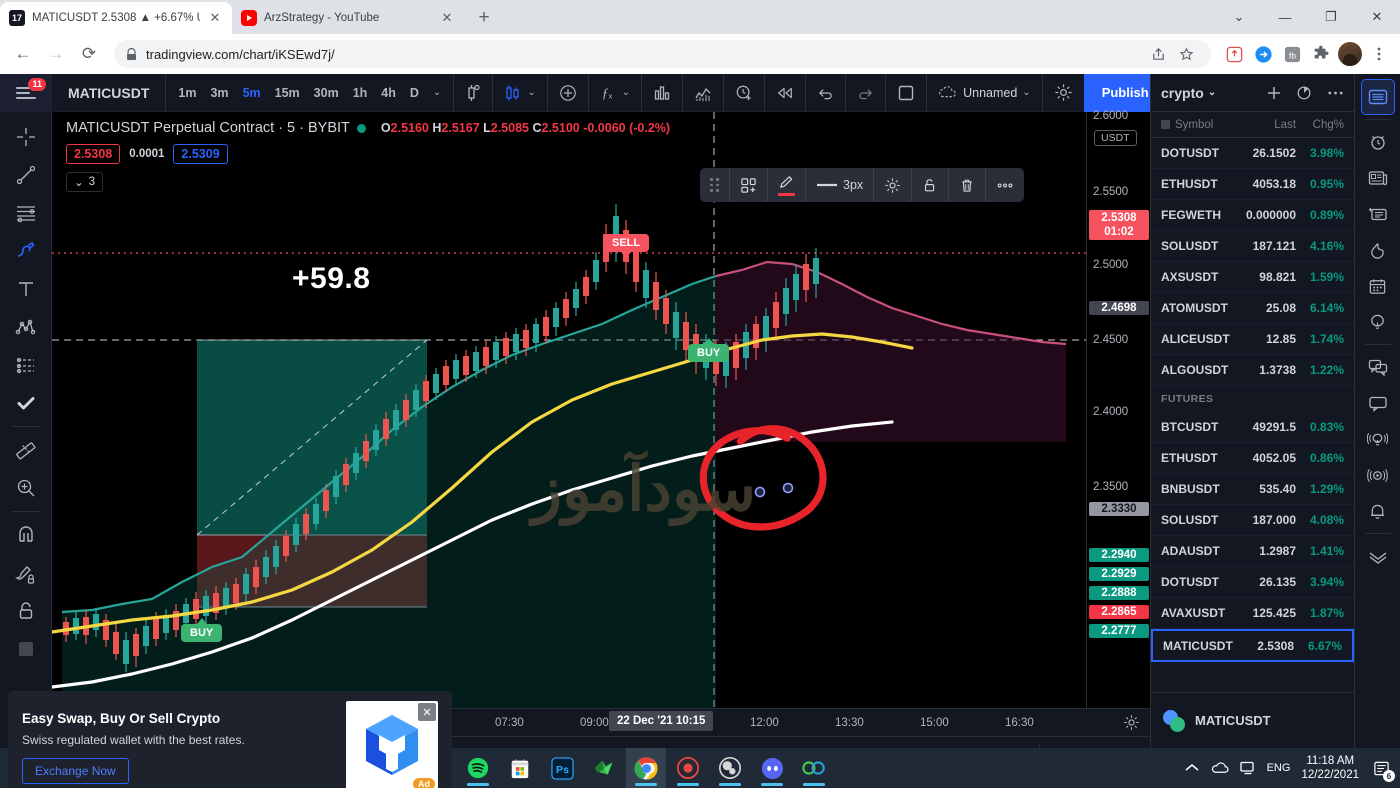  Describe the element at coordinates (26, 289) in the screenshot. I see `text-tool-icon` at that location.